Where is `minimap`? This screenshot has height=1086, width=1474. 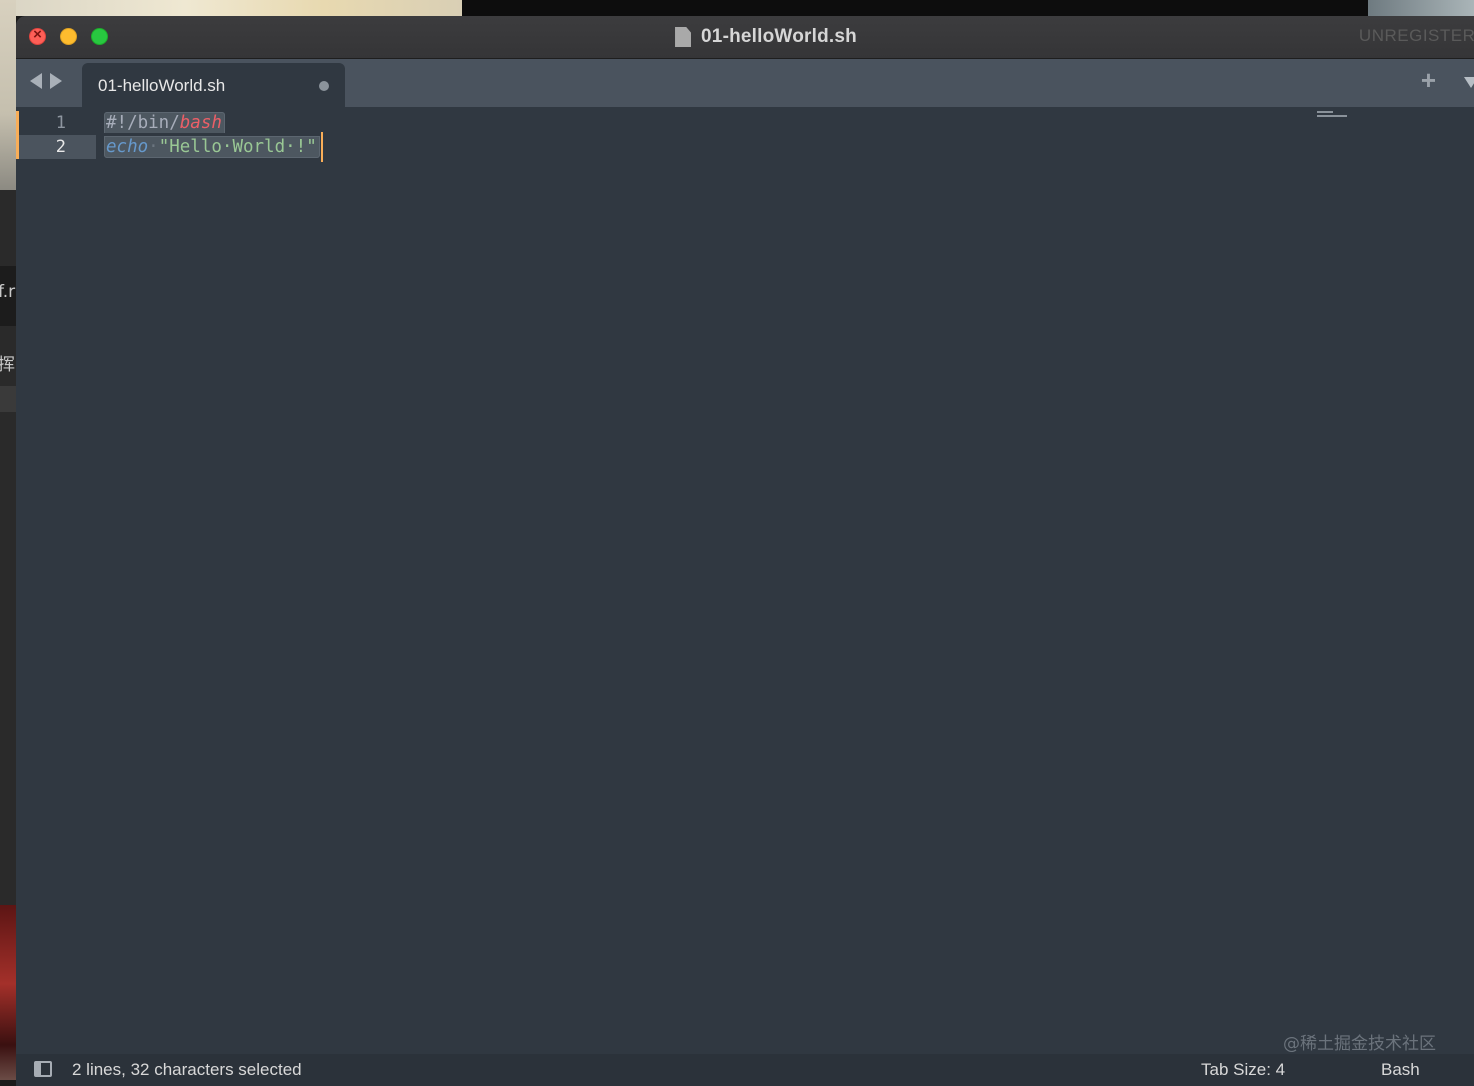 minimap is located at coordinates (1332, 115).